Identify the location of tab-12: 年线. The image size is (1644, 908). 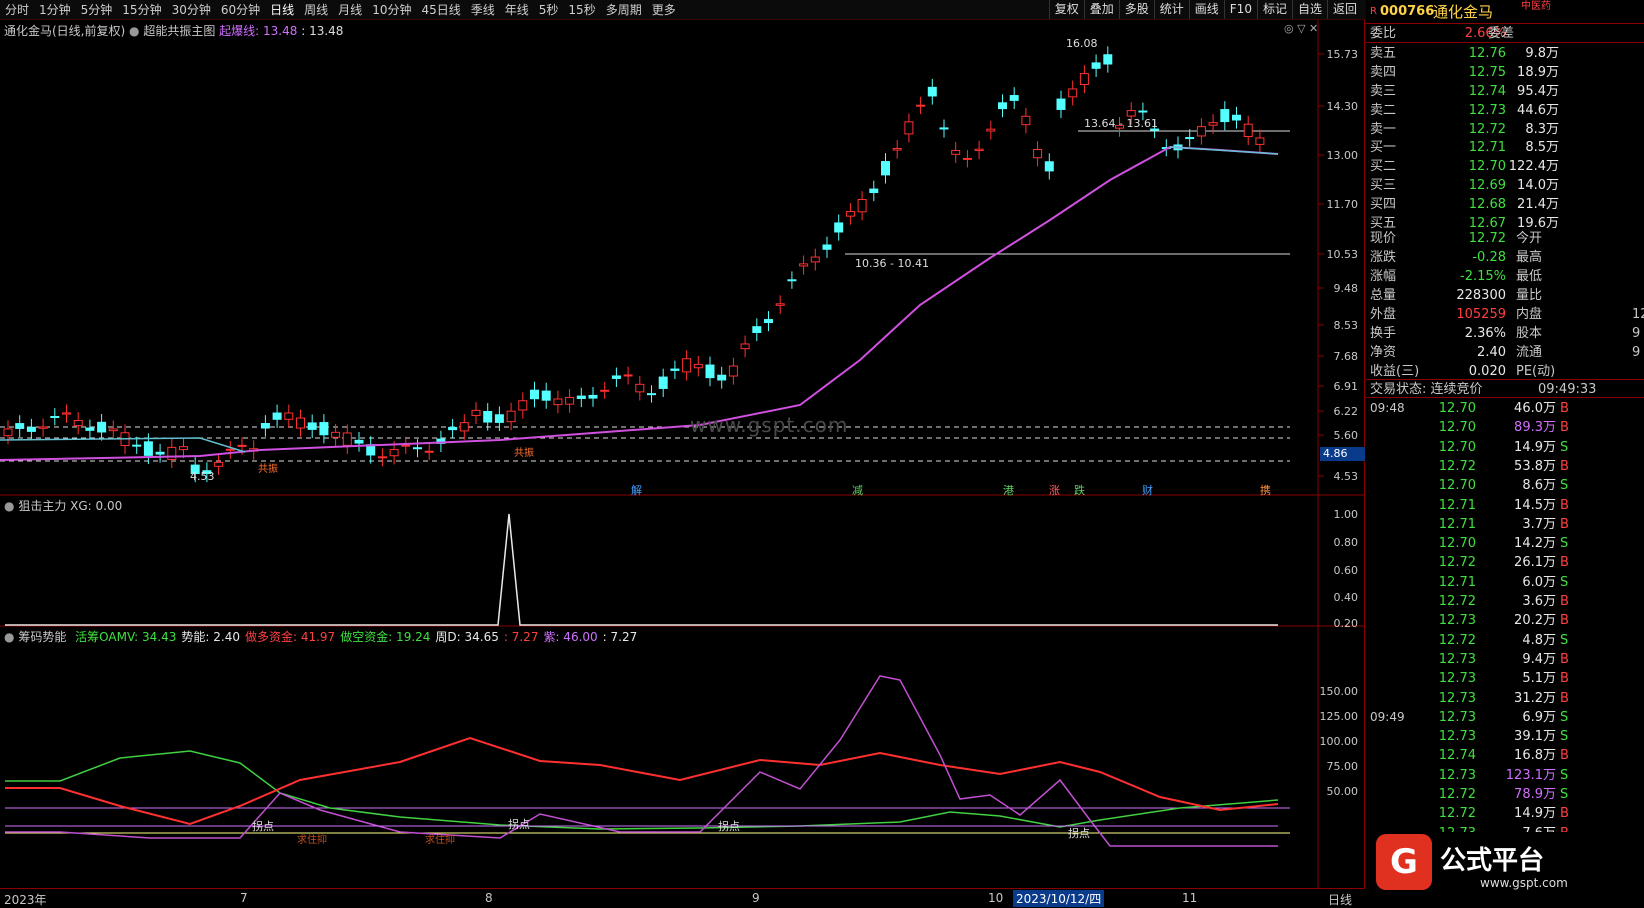
(517, 10).